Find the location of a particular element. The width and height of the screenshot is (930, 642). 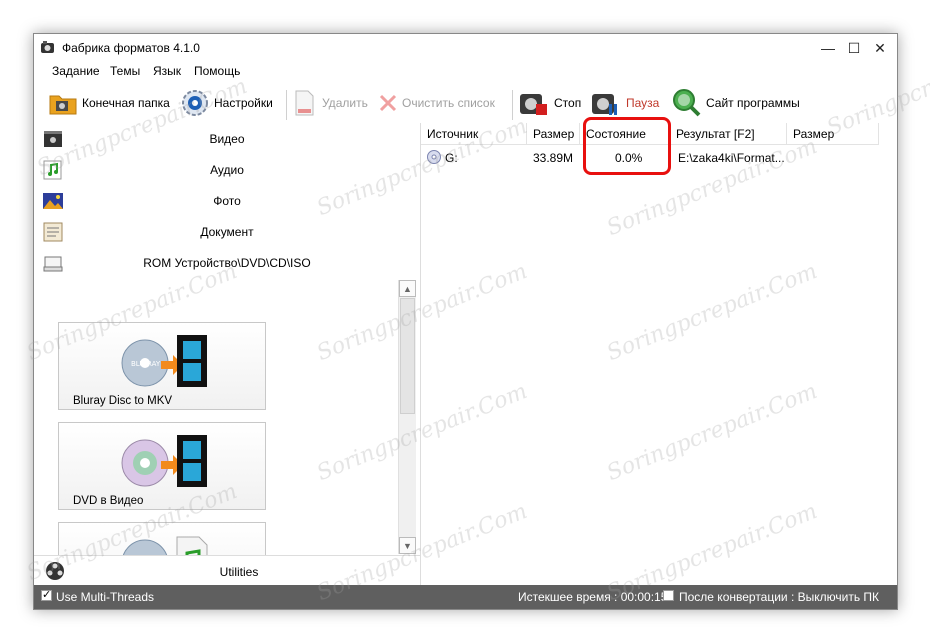

category-label: Видео is located at coordinates (227, 139).